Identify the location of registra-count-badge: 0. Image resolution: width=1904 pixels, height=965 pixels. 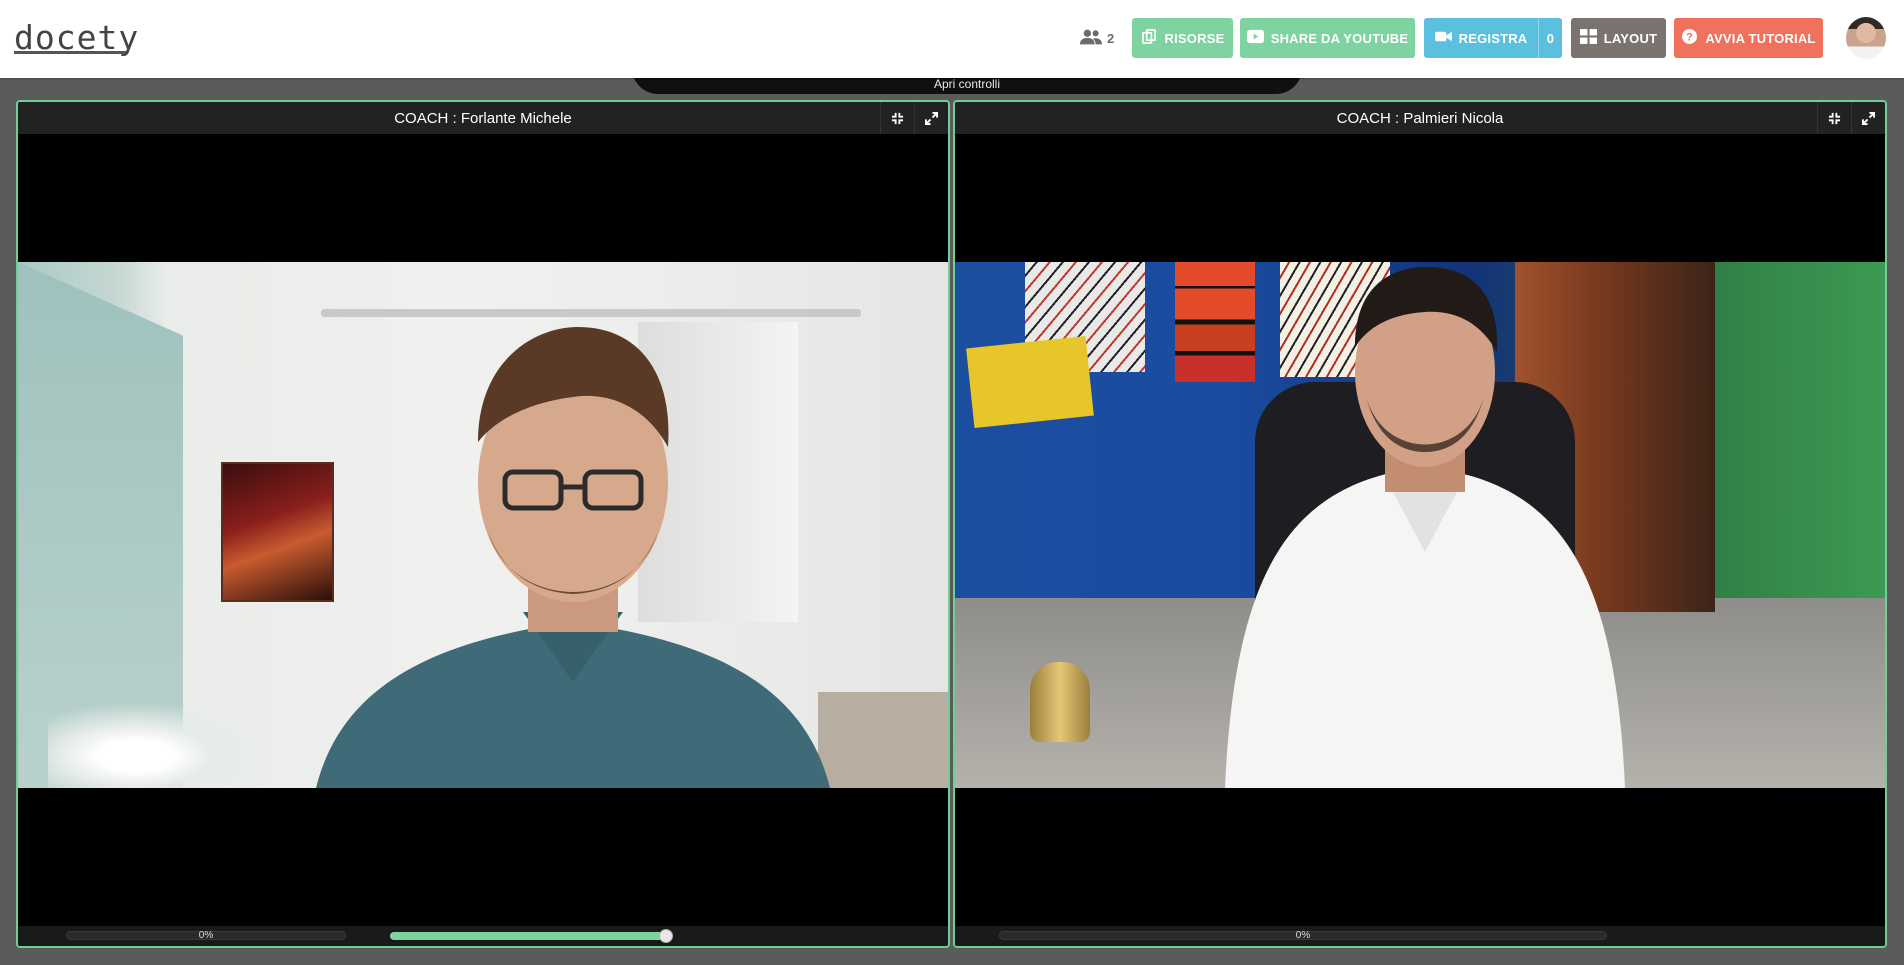
(1550, 38).